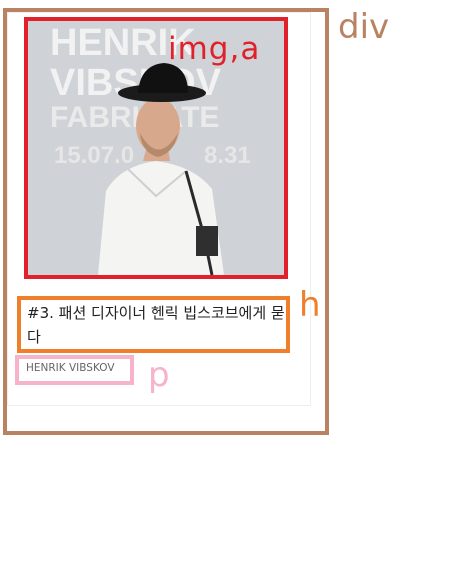 This screenshot has width=475, height=584. Describe the element at coordinates (214, 49) in the screenshot. I see `img-annotation-label: img,a` at that location.